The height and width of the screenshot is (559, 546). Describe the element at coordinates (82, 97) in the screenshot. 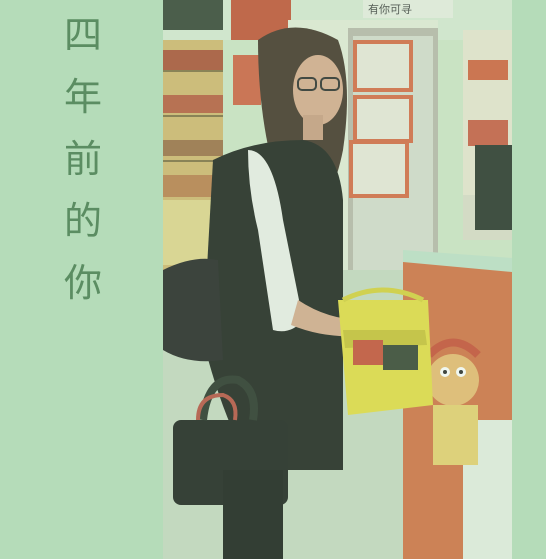

I see `title-char-2: 年` at that location.